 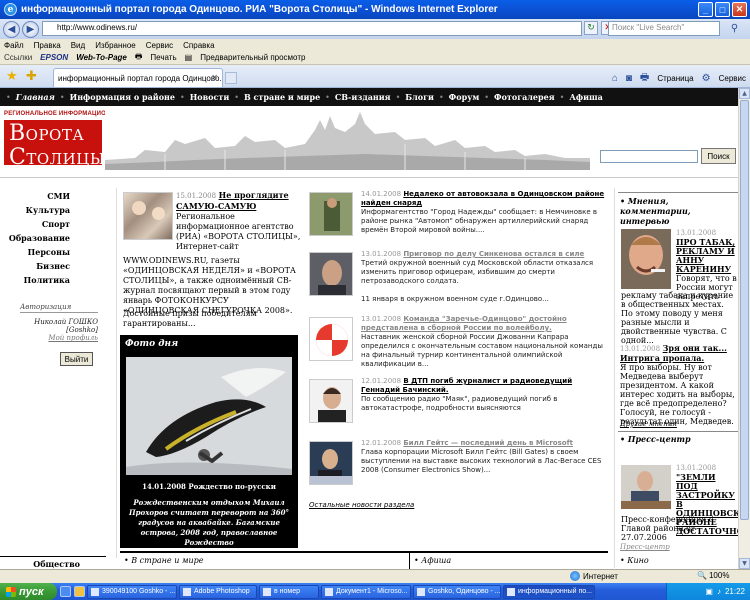 I want to click on photo-of-day-image, so click(x=209, y=416).